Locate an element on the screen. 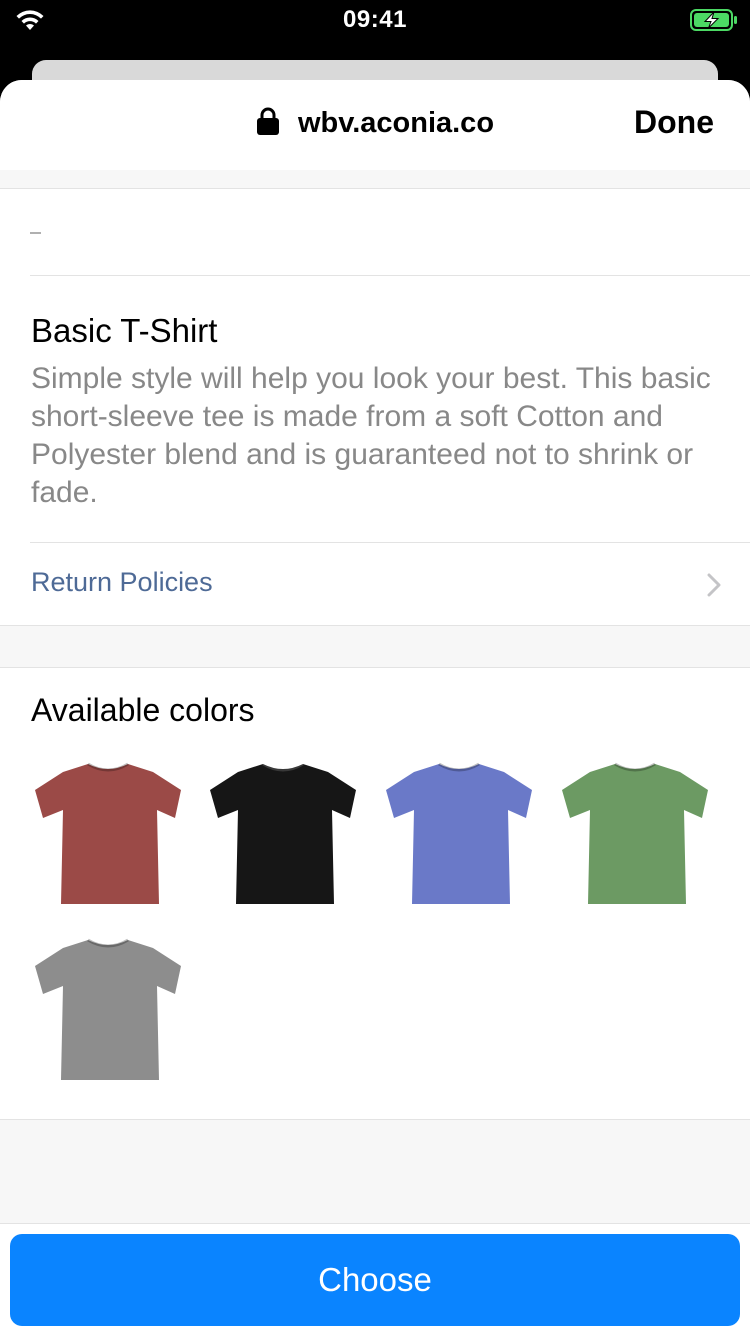  choose-button: Choose is located at coordinates (375, 1280).